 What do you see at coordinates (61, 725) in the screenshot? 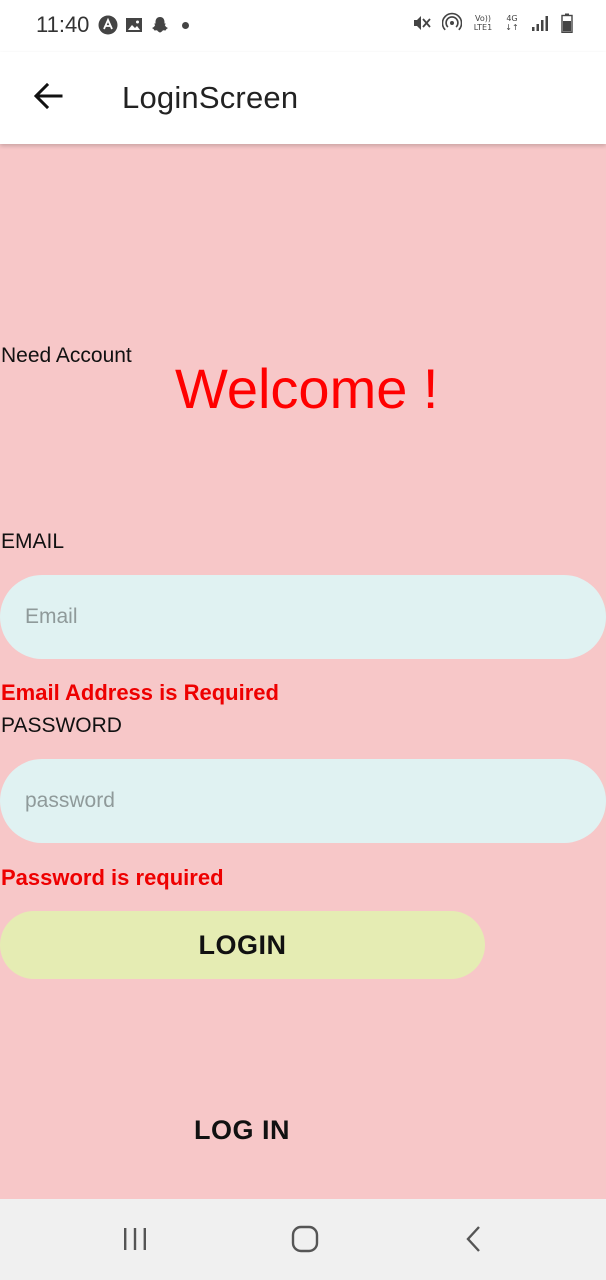
I see `password-label: PASSWORD` at bounding box center [61, 725].